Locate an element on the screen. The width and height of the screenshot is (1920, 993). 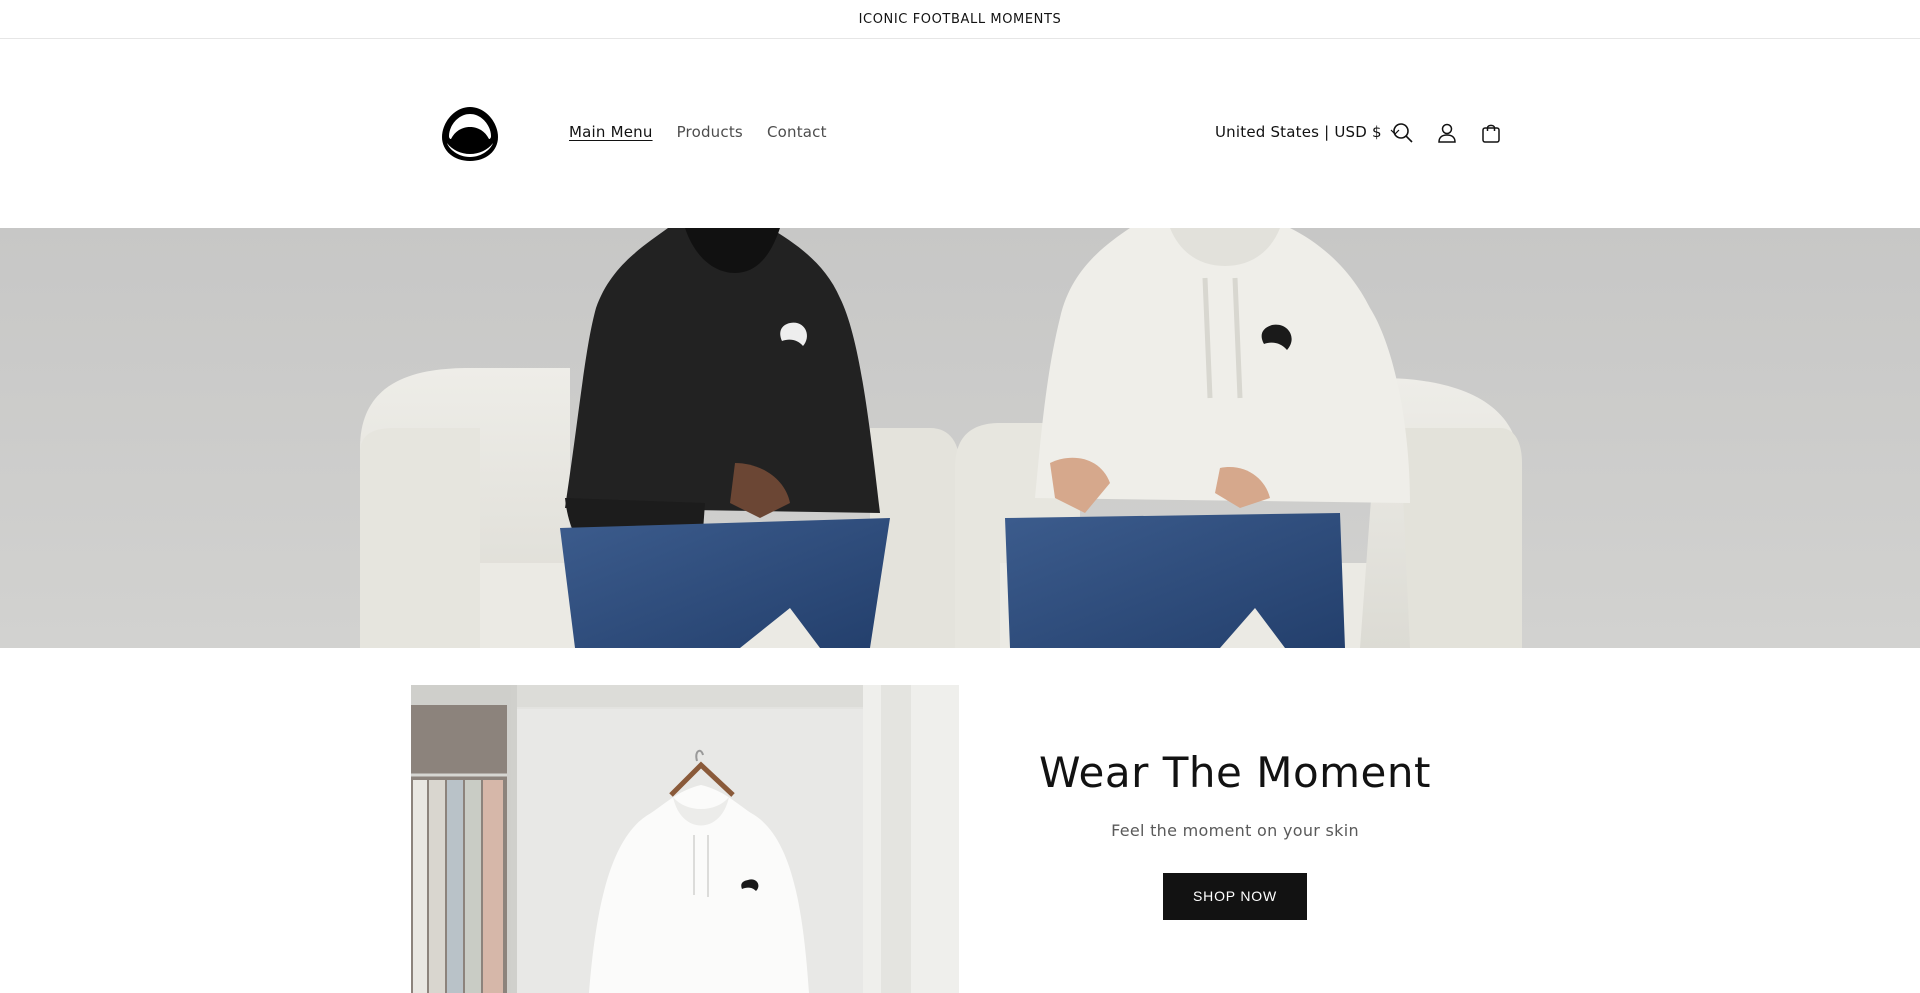
shop-now-button: SHOP NOW is located at coordinates (1235, 896).